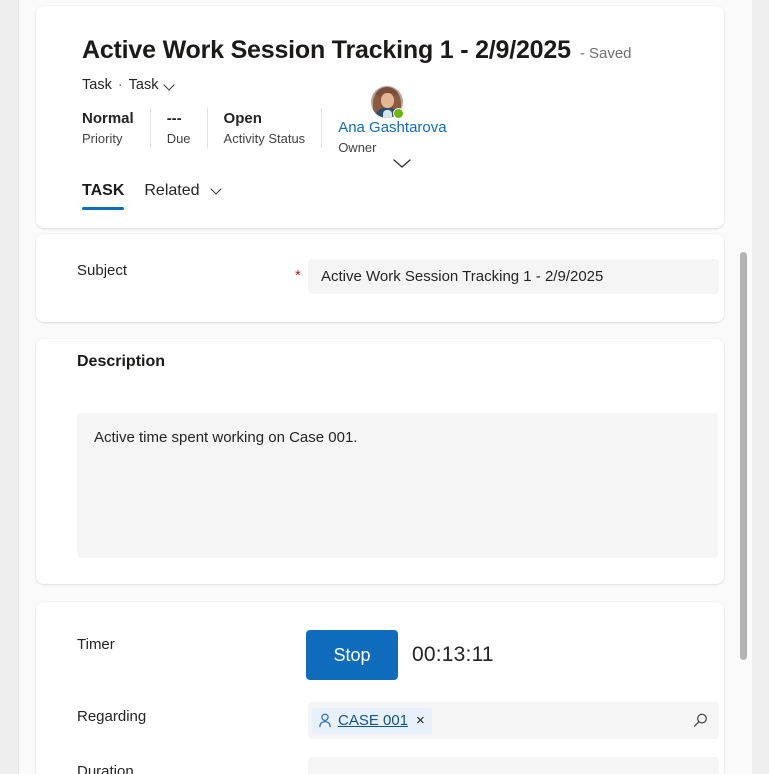  I want to click on tab-related: Related, so click(183, 196).